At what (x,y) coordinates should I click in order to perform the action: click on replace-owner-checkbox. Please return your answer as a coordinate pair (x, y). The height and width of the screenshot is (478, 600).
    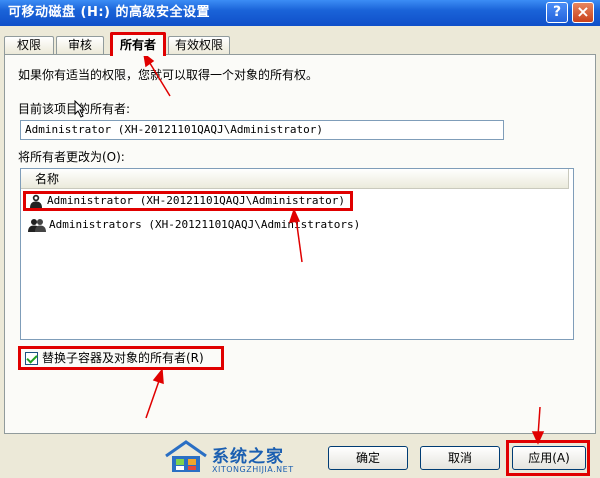
    Looking at the image, I should click on (31, 358).